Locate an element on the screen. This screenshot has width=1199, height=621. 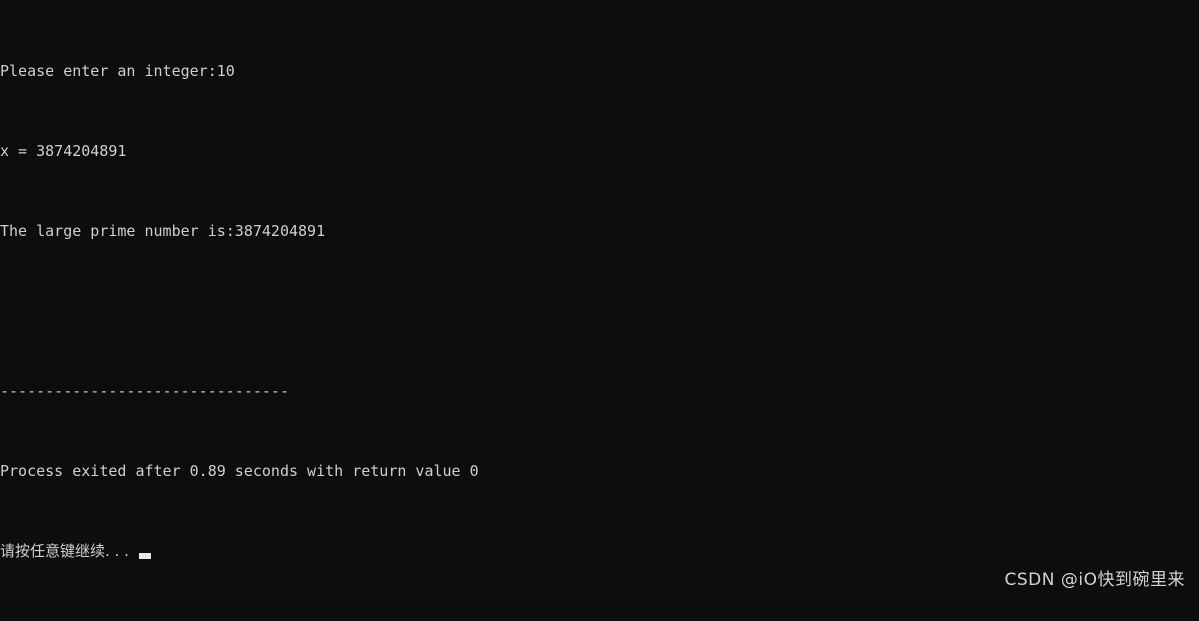
csdn-watermark: CSDN @iO快到碗里来 is located at coordinates (1094, 580).